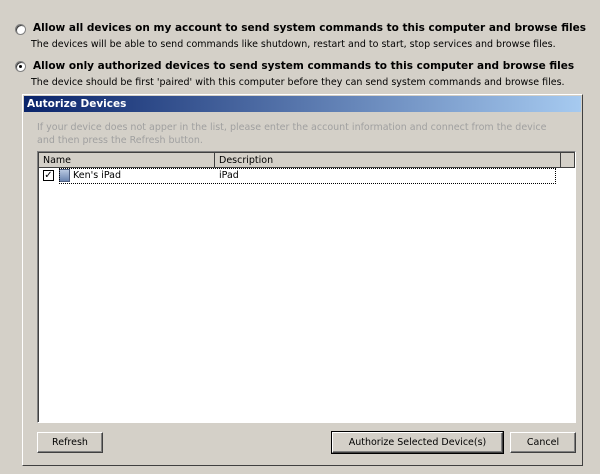 Image resolution: width=600 pixels, height=474 pixels. Describe the element at coordinates (48, 175) in the screenshot. I see `device-checkbox: ✓` at that location.